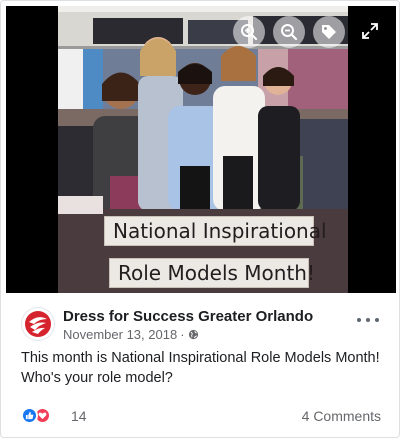 Image resolution: width=400 pixels, height=438 pixels. What do you see at coordinates (193, 334) in the screenshot?
I see `globe-icon` at bounding box center [193, 334].